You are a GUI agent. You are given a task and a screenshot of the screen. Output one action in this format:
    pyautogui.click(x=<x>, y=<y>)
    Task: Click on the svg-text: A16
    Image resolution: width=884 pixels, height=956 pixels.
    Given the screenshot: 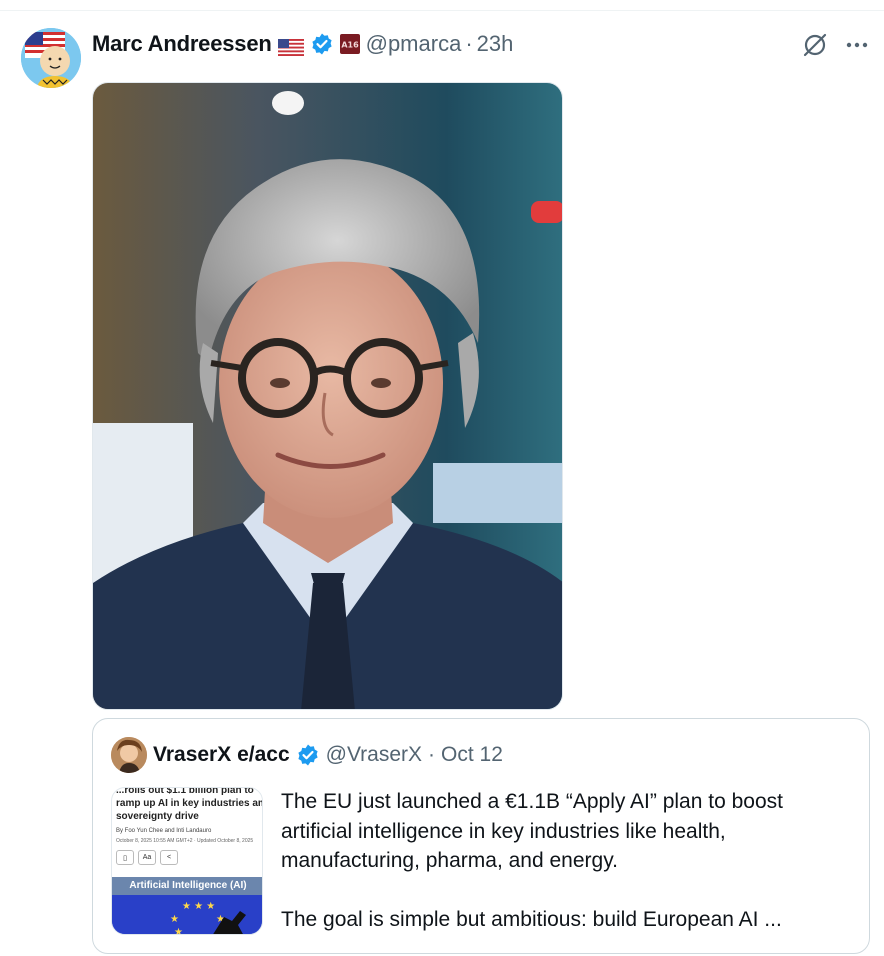 What is the action you would take?
    pyautogui.click(x=350, y=45)
    